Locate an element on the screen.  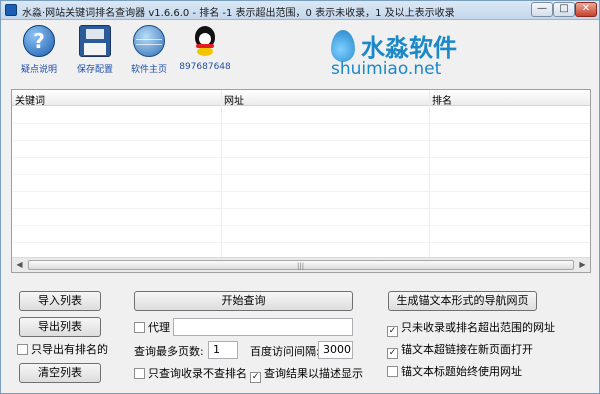
max-pages-label: 查询最多页数: is located at coordinates (169, 351).